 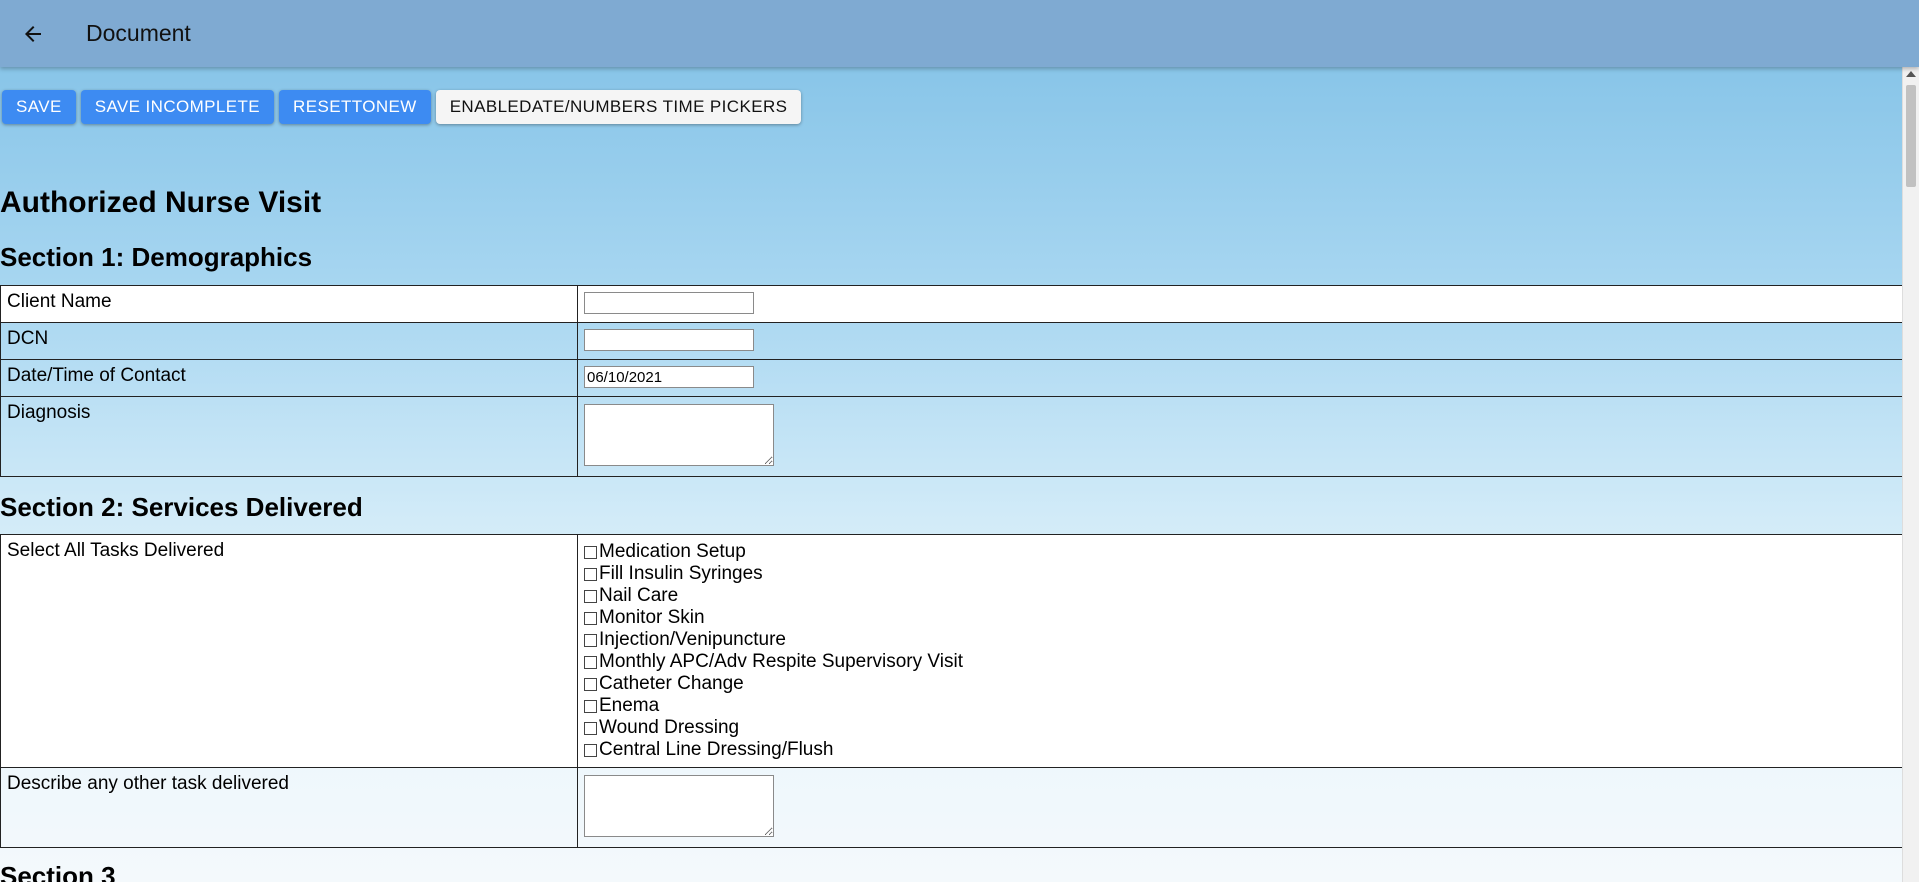 I want to click on table-row: Describe any other task delivered, so click(x=951, y=807).